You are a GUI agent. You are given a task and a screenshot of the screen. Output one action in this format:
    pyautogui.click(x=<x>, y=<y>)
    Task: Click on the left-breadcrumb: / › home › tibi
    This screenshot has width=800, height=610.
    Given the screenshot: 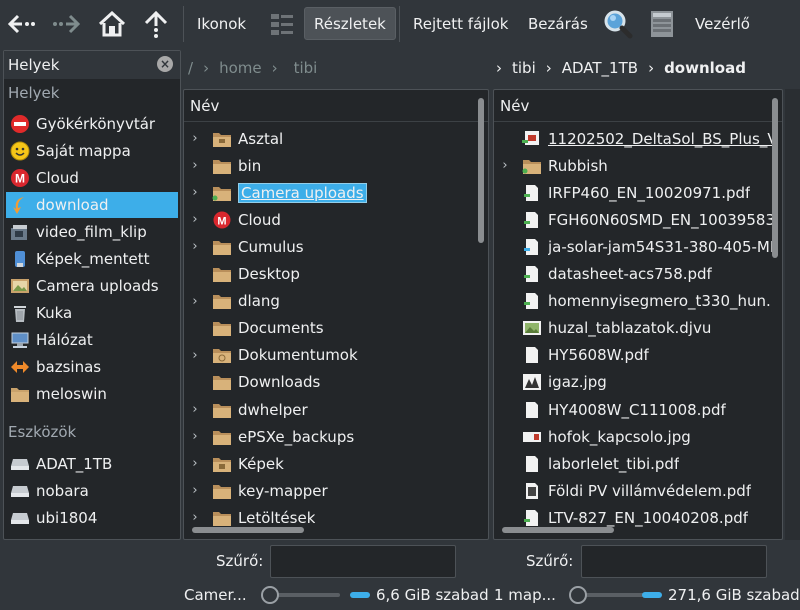 What is the action you would take?
    pyautogui.click(x=257, y=68)
    